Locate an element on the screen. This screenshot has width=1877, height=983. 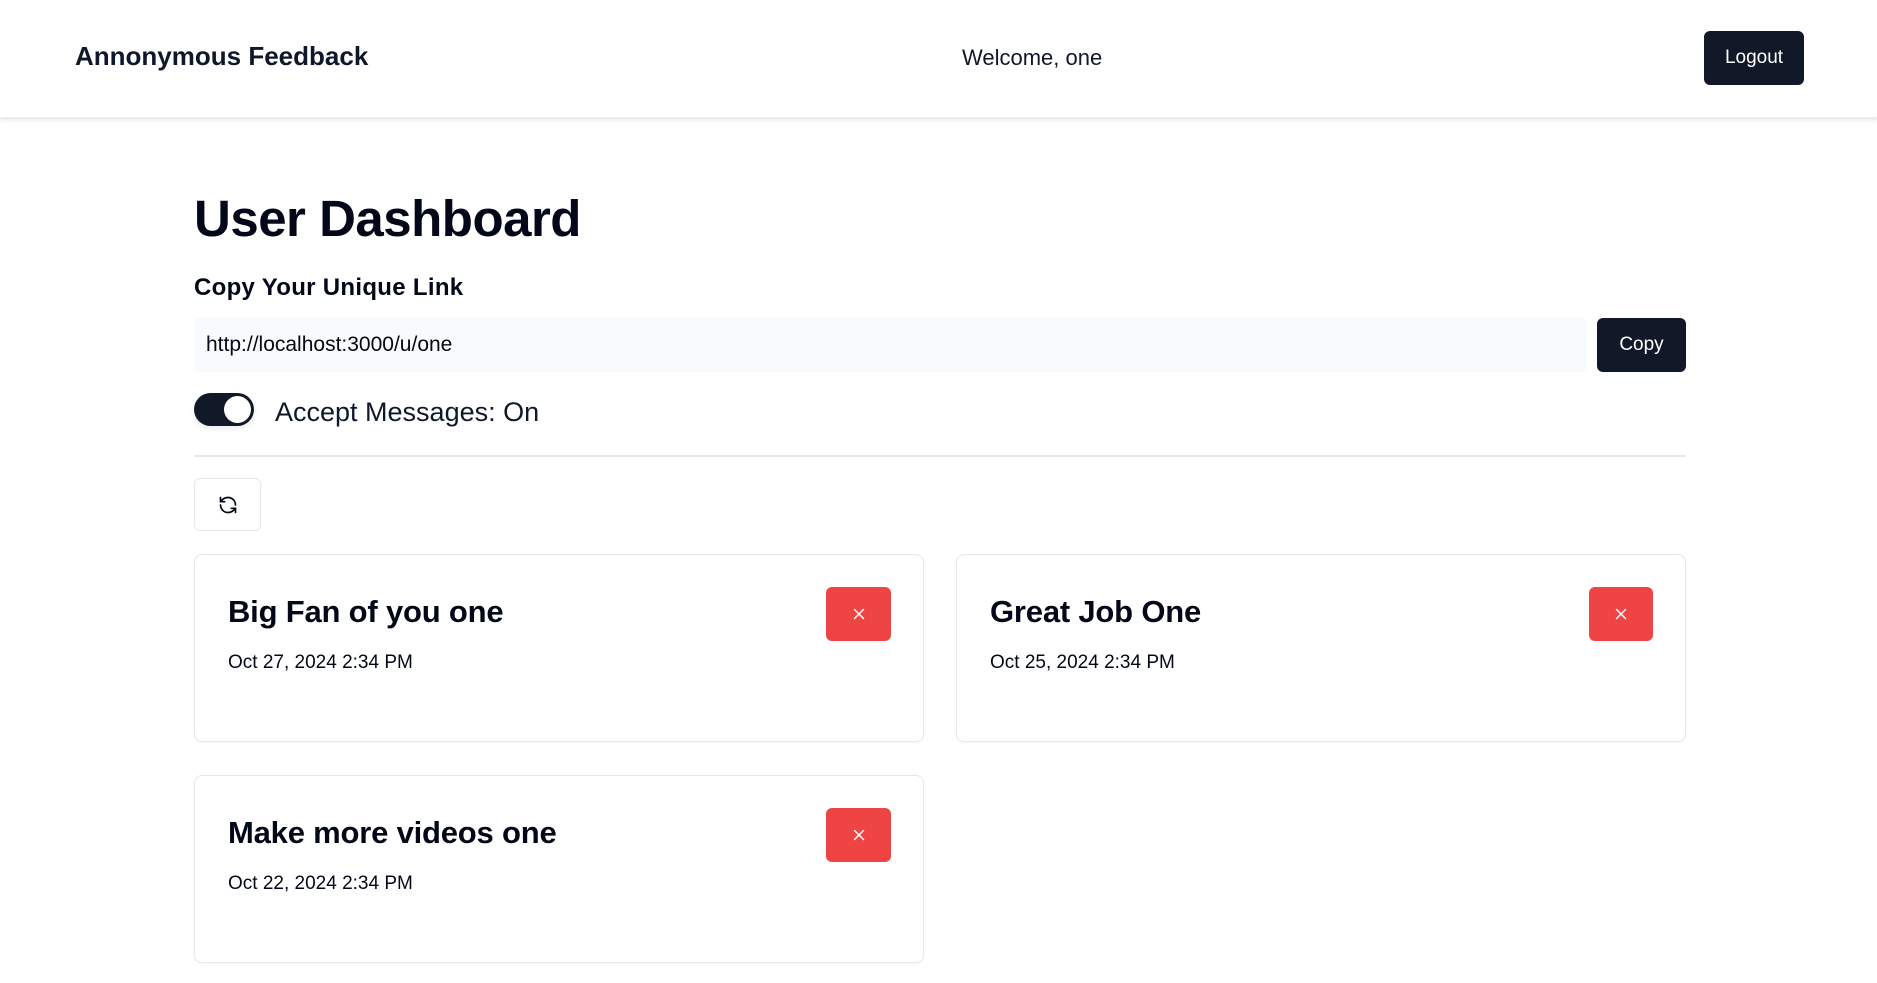
separator is located at coordinates (940, 456).